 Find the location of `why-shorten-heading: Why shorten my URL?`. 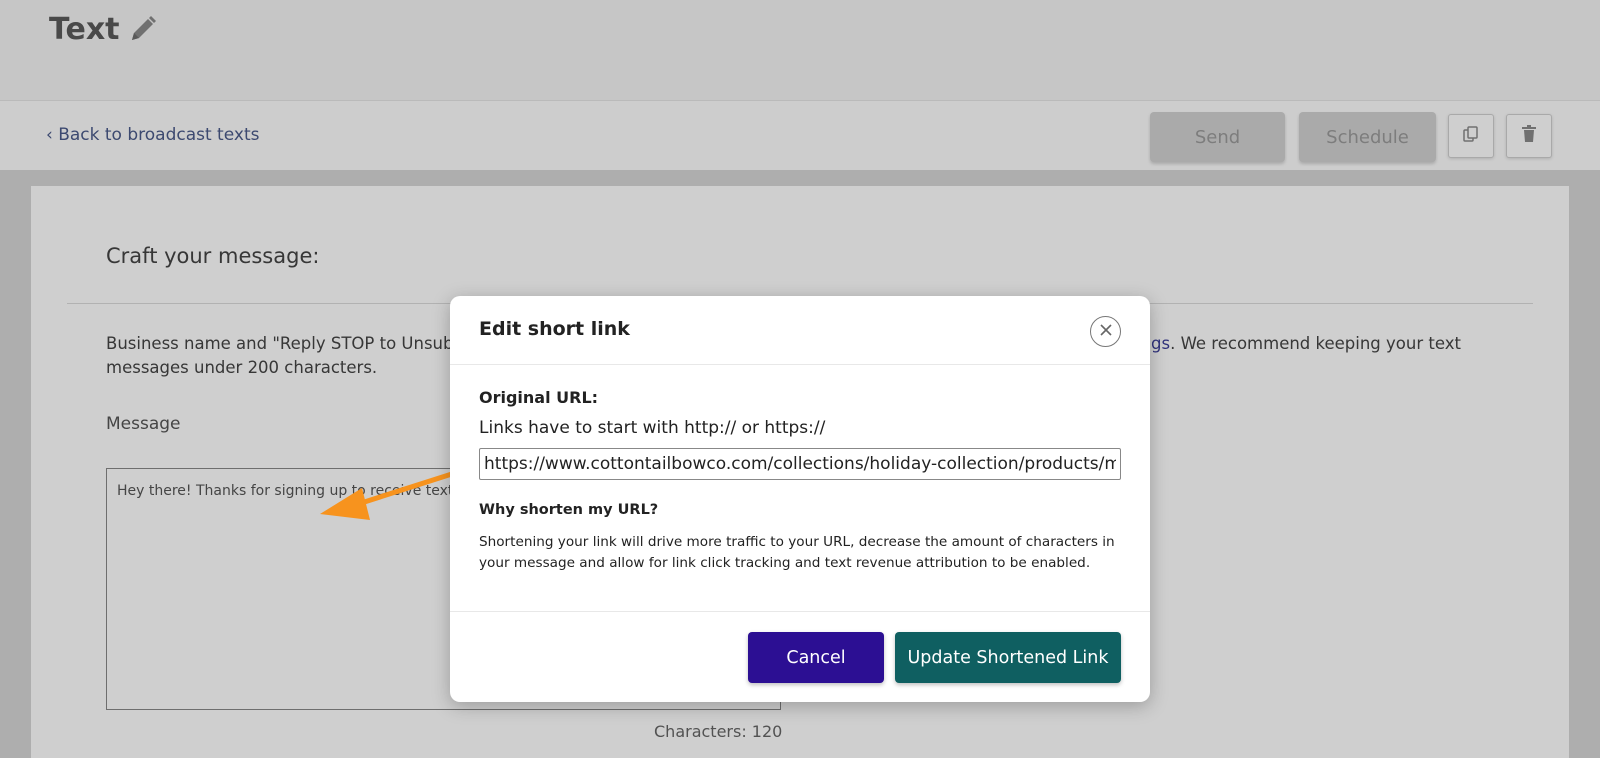

why-shorten-heading: Why shorten my URL? is located at coordinates (569, 510).